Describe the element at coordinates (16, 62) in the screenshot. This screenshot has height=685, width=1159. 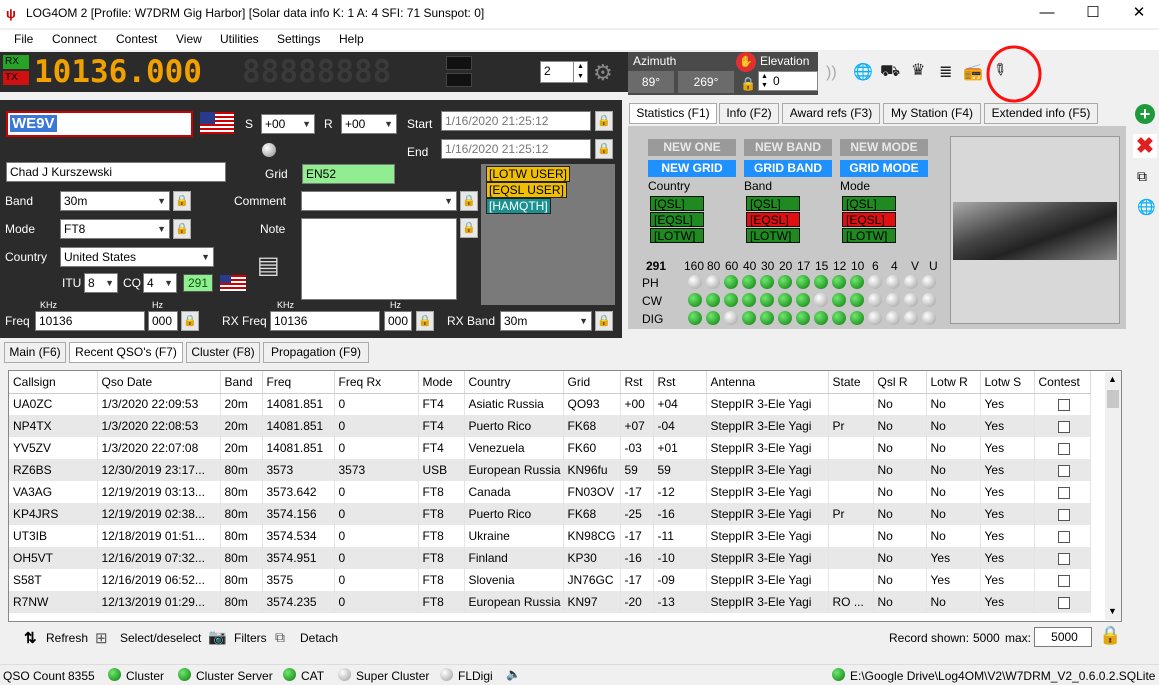
I see `rx-indicator: RX` at that location.